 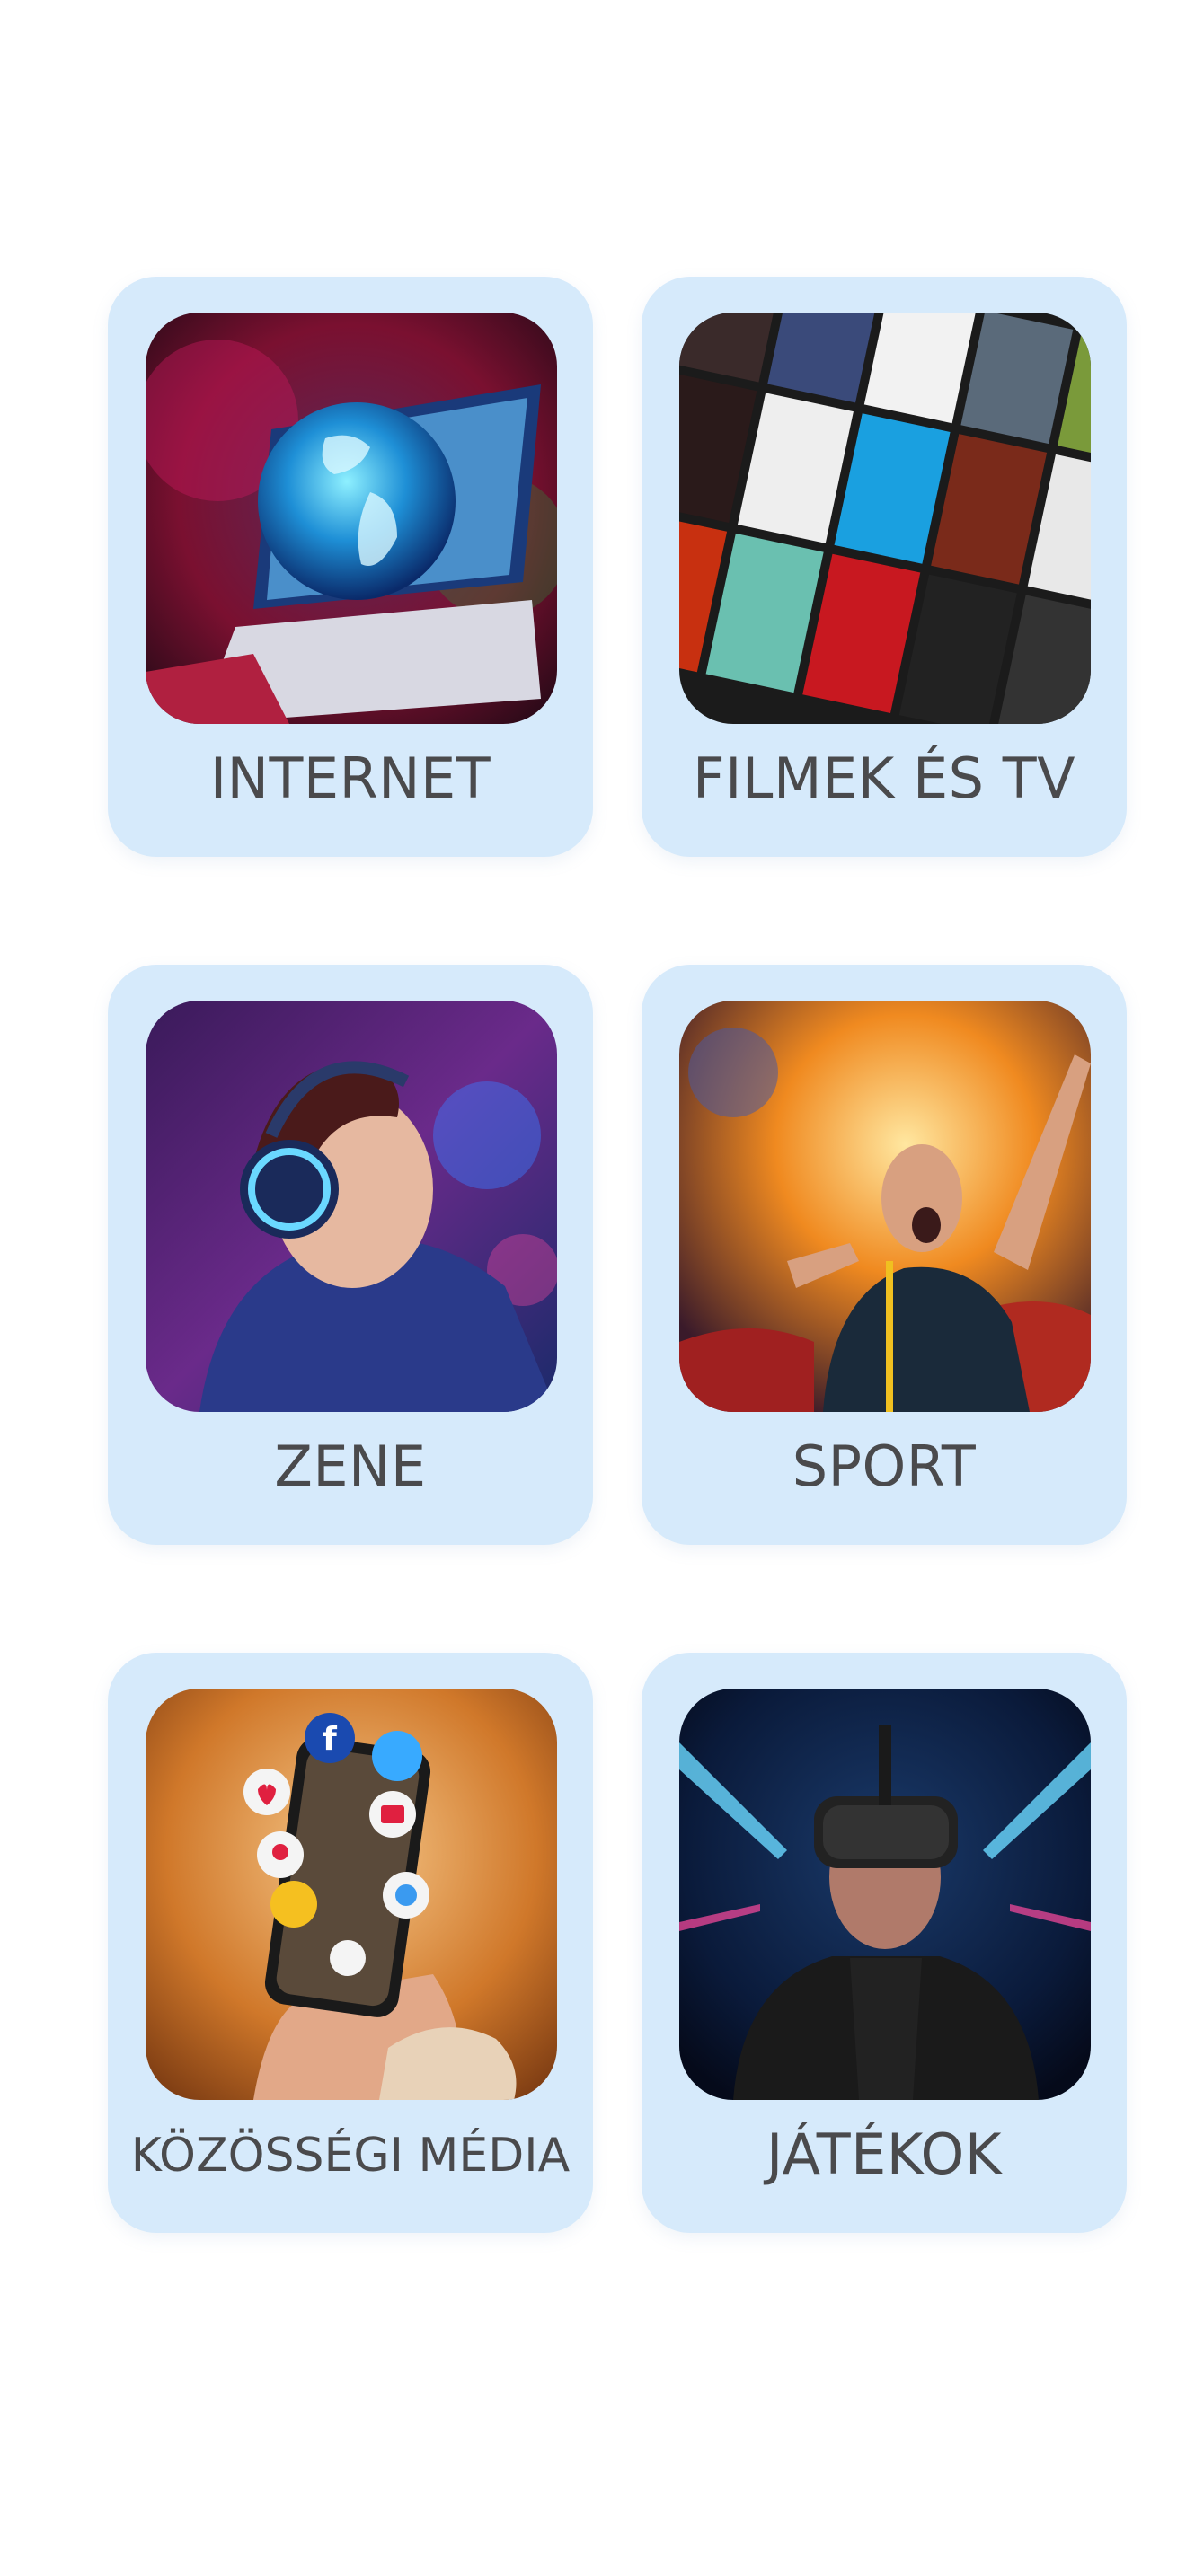 I want to click on category-card-internet: INTERNET, so click(x=350, y=567).